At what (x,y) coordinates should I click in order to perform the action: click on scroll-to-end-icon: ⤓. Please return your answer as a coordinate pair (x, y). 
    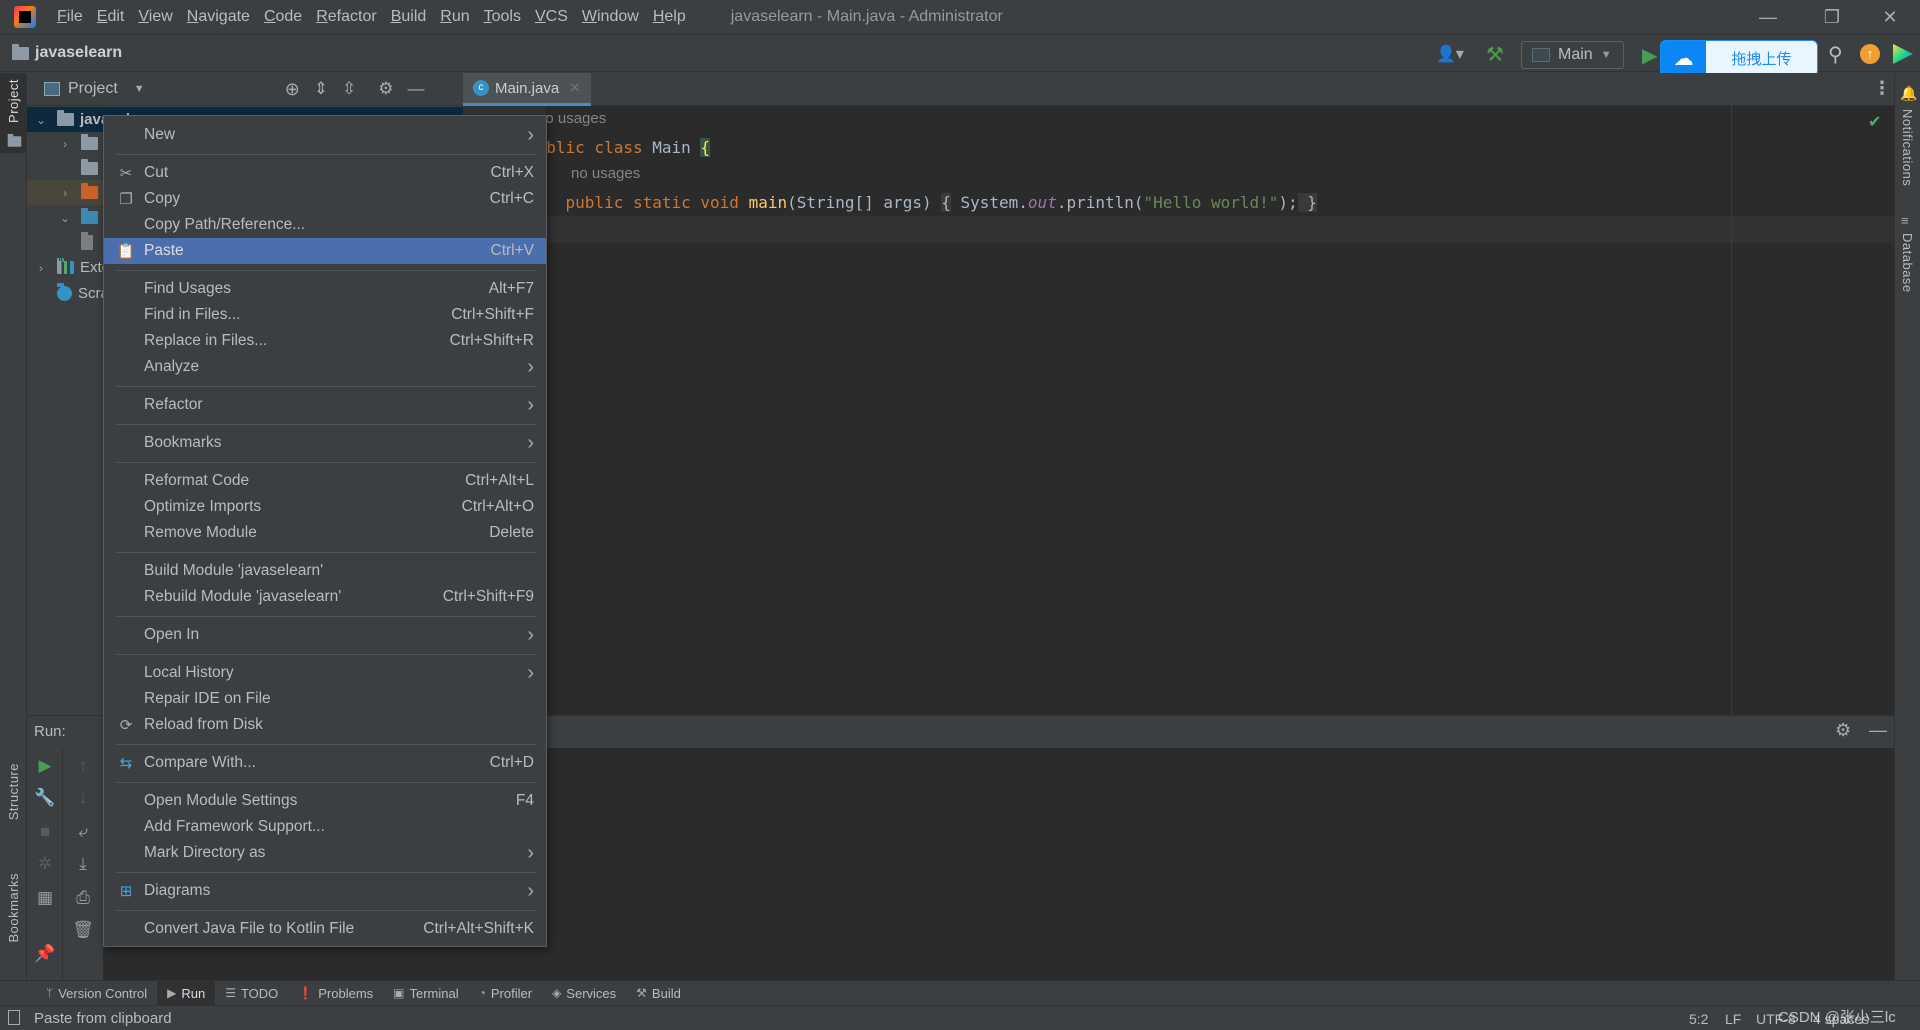
    Looking at the image, I should click on (83, 864).